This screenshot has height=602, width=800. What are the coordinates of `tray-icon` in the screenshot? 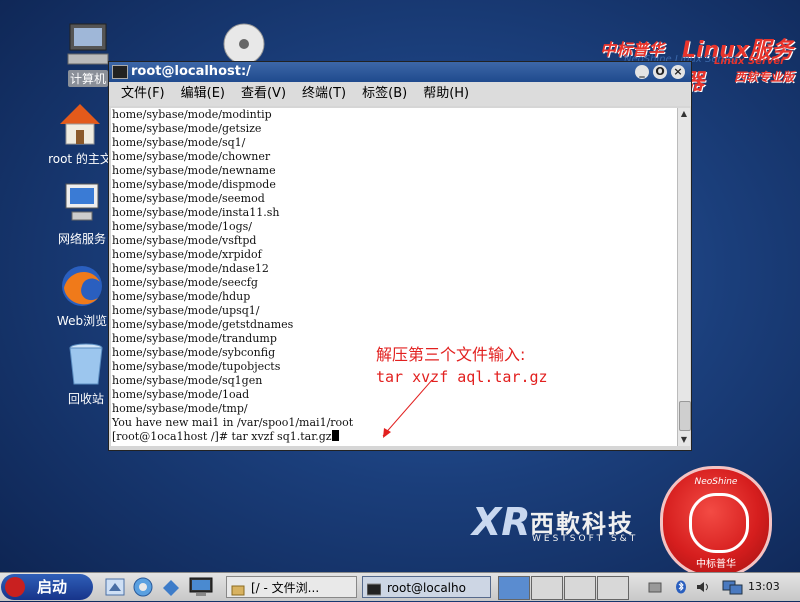 It's located at (655, 586).